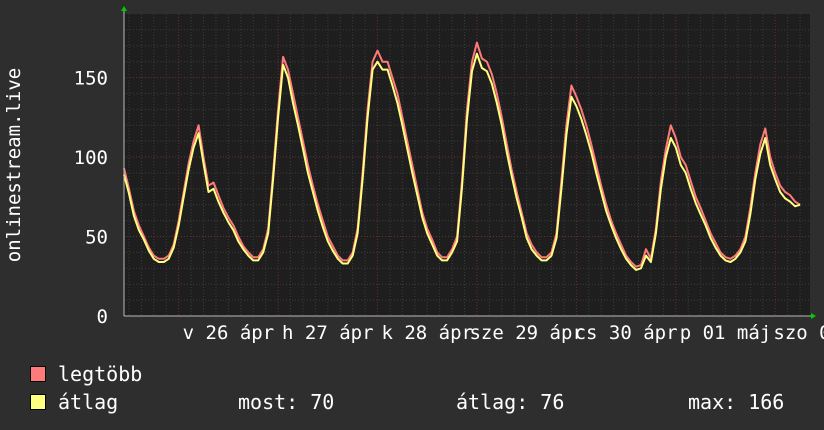 The image size is (824, 430). What do you see at coordinates (736, 402) in the screenshot?
I see `stat-max: max: 166` at bounding box center [736, 402].